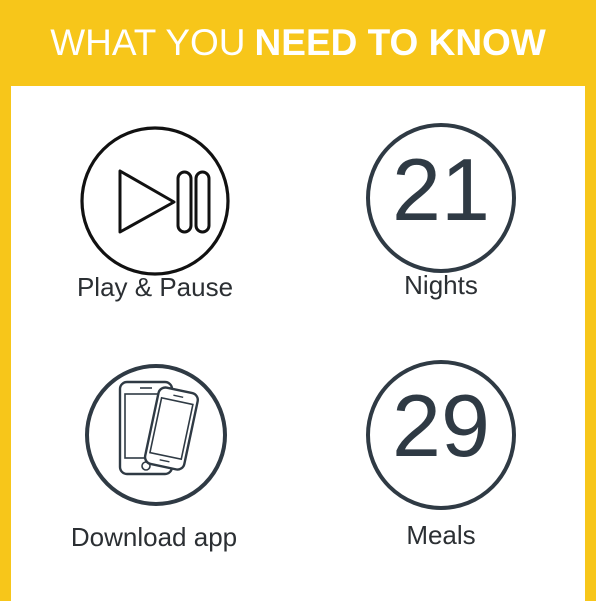 This screenshot has height=601, width=596. What do you see at coordinates (155, 201) in the screenshot?
I see `play-pause-icon` at bounding box center [155, 201].